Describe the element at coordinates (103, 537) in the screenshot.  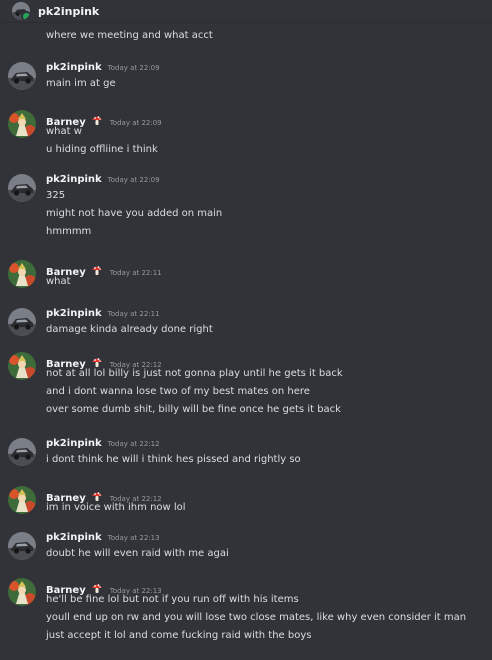
I see `message-header: pk2inpink Today at 22:13` at that location.